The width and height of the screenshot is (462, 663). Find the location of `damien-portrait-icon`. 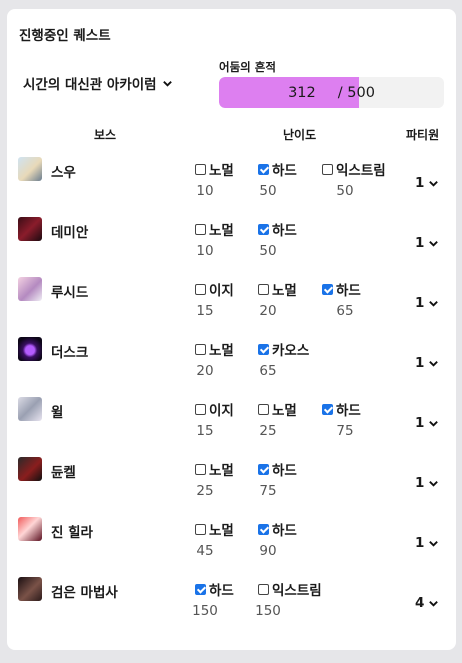

damien-portrait-icon is located at coordinates (30, 229).